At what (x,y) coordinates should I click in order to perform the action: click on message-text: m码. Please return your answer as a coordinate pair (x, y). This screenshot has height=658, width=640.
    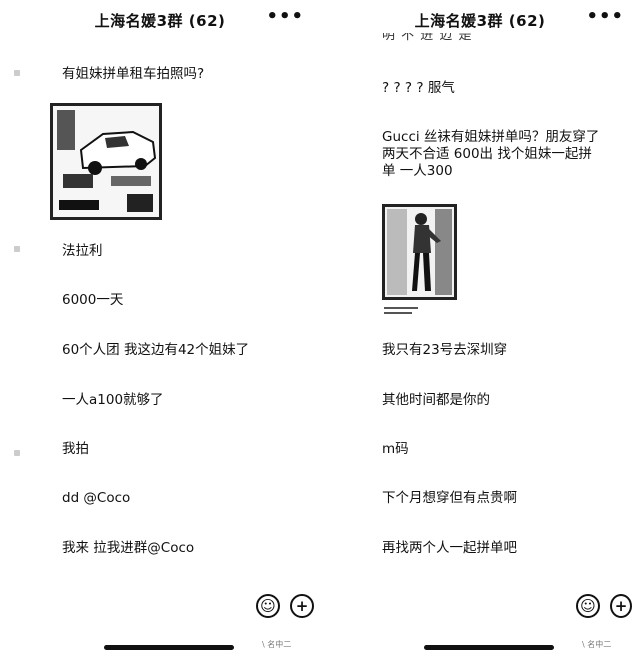
    Looking at the image, I should click on (395, 449).